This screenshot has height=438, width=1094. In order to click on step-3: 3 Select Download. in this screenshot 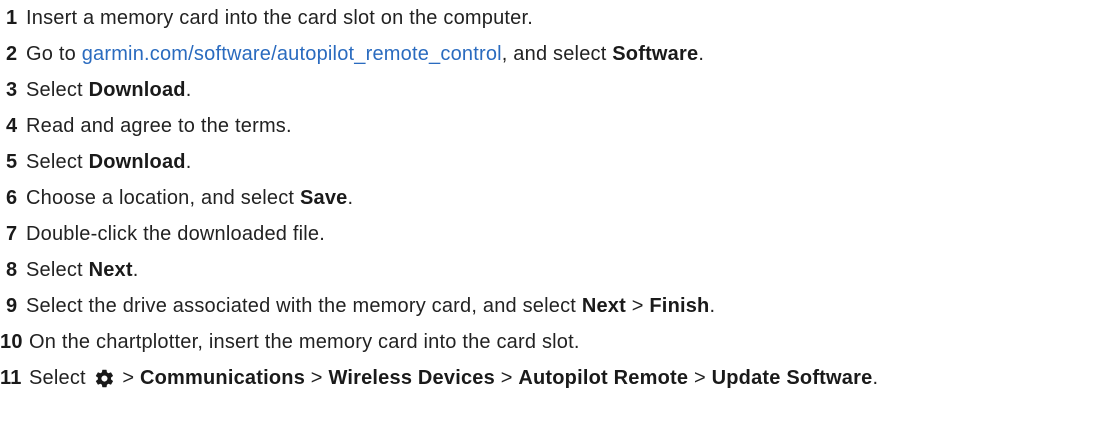, I will do `click(95, 90)`.